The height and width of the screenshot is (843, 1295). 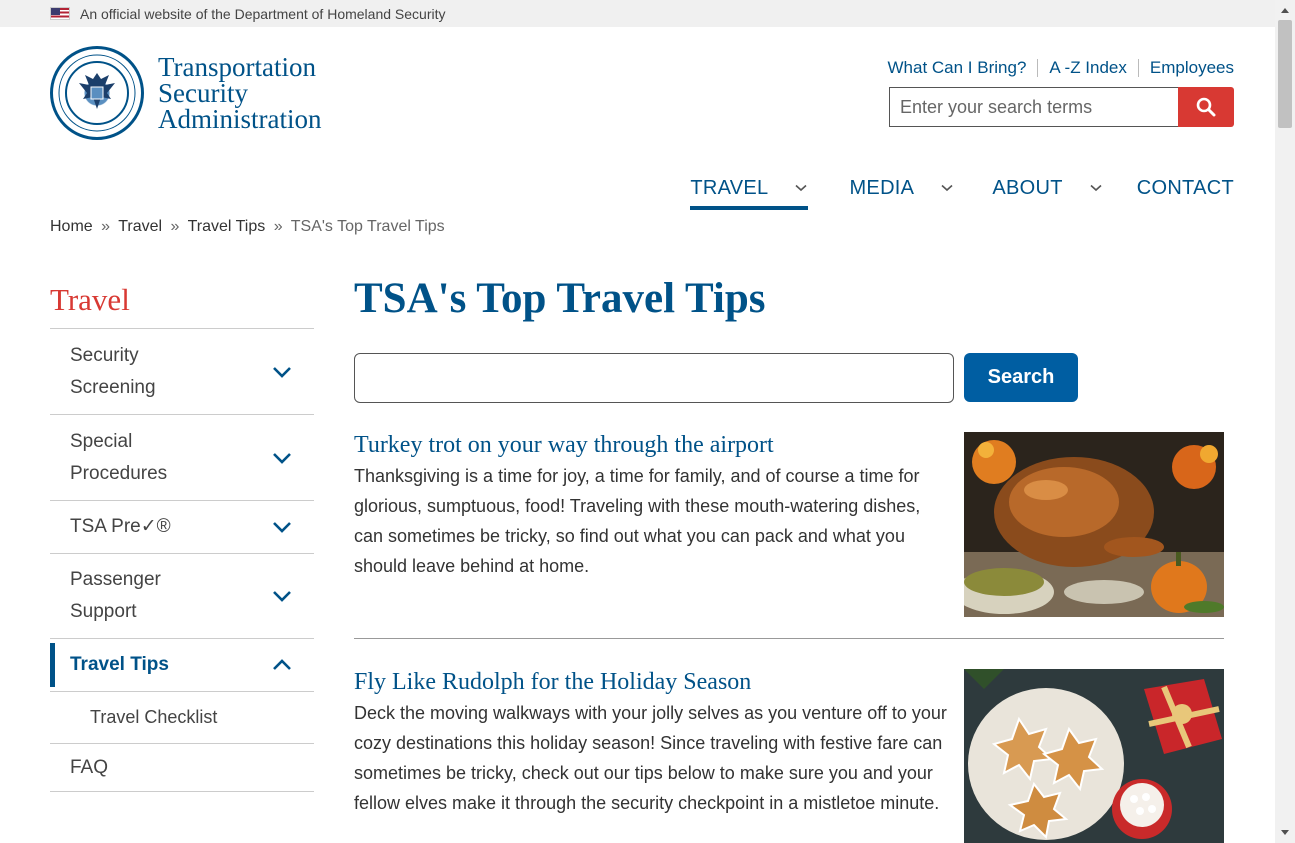 What do you see at coordinates (1087, 68) in the screenshot?
I see `a-z-index-link: A -Z Index` at bounding box center [1087, 68].